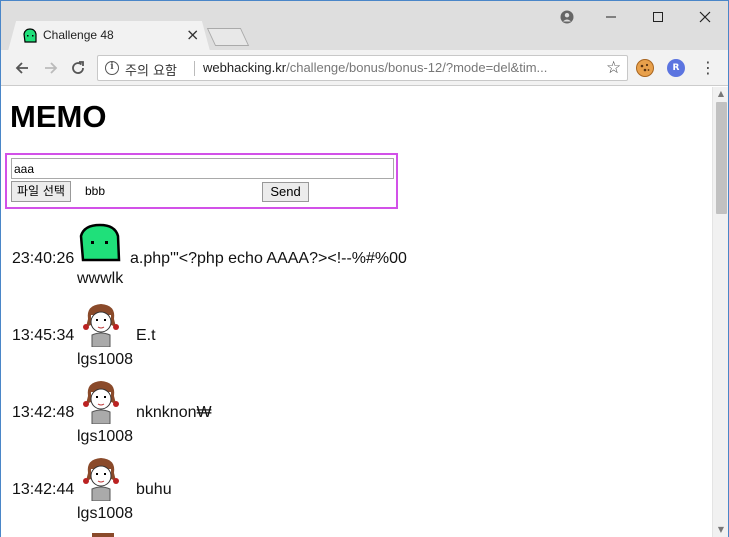 This screenshot has height=537, width=729. What do you see at coordinates (285, 192) in the screenshot?
I see `send-button: Send` at bounding box center [285, 192].